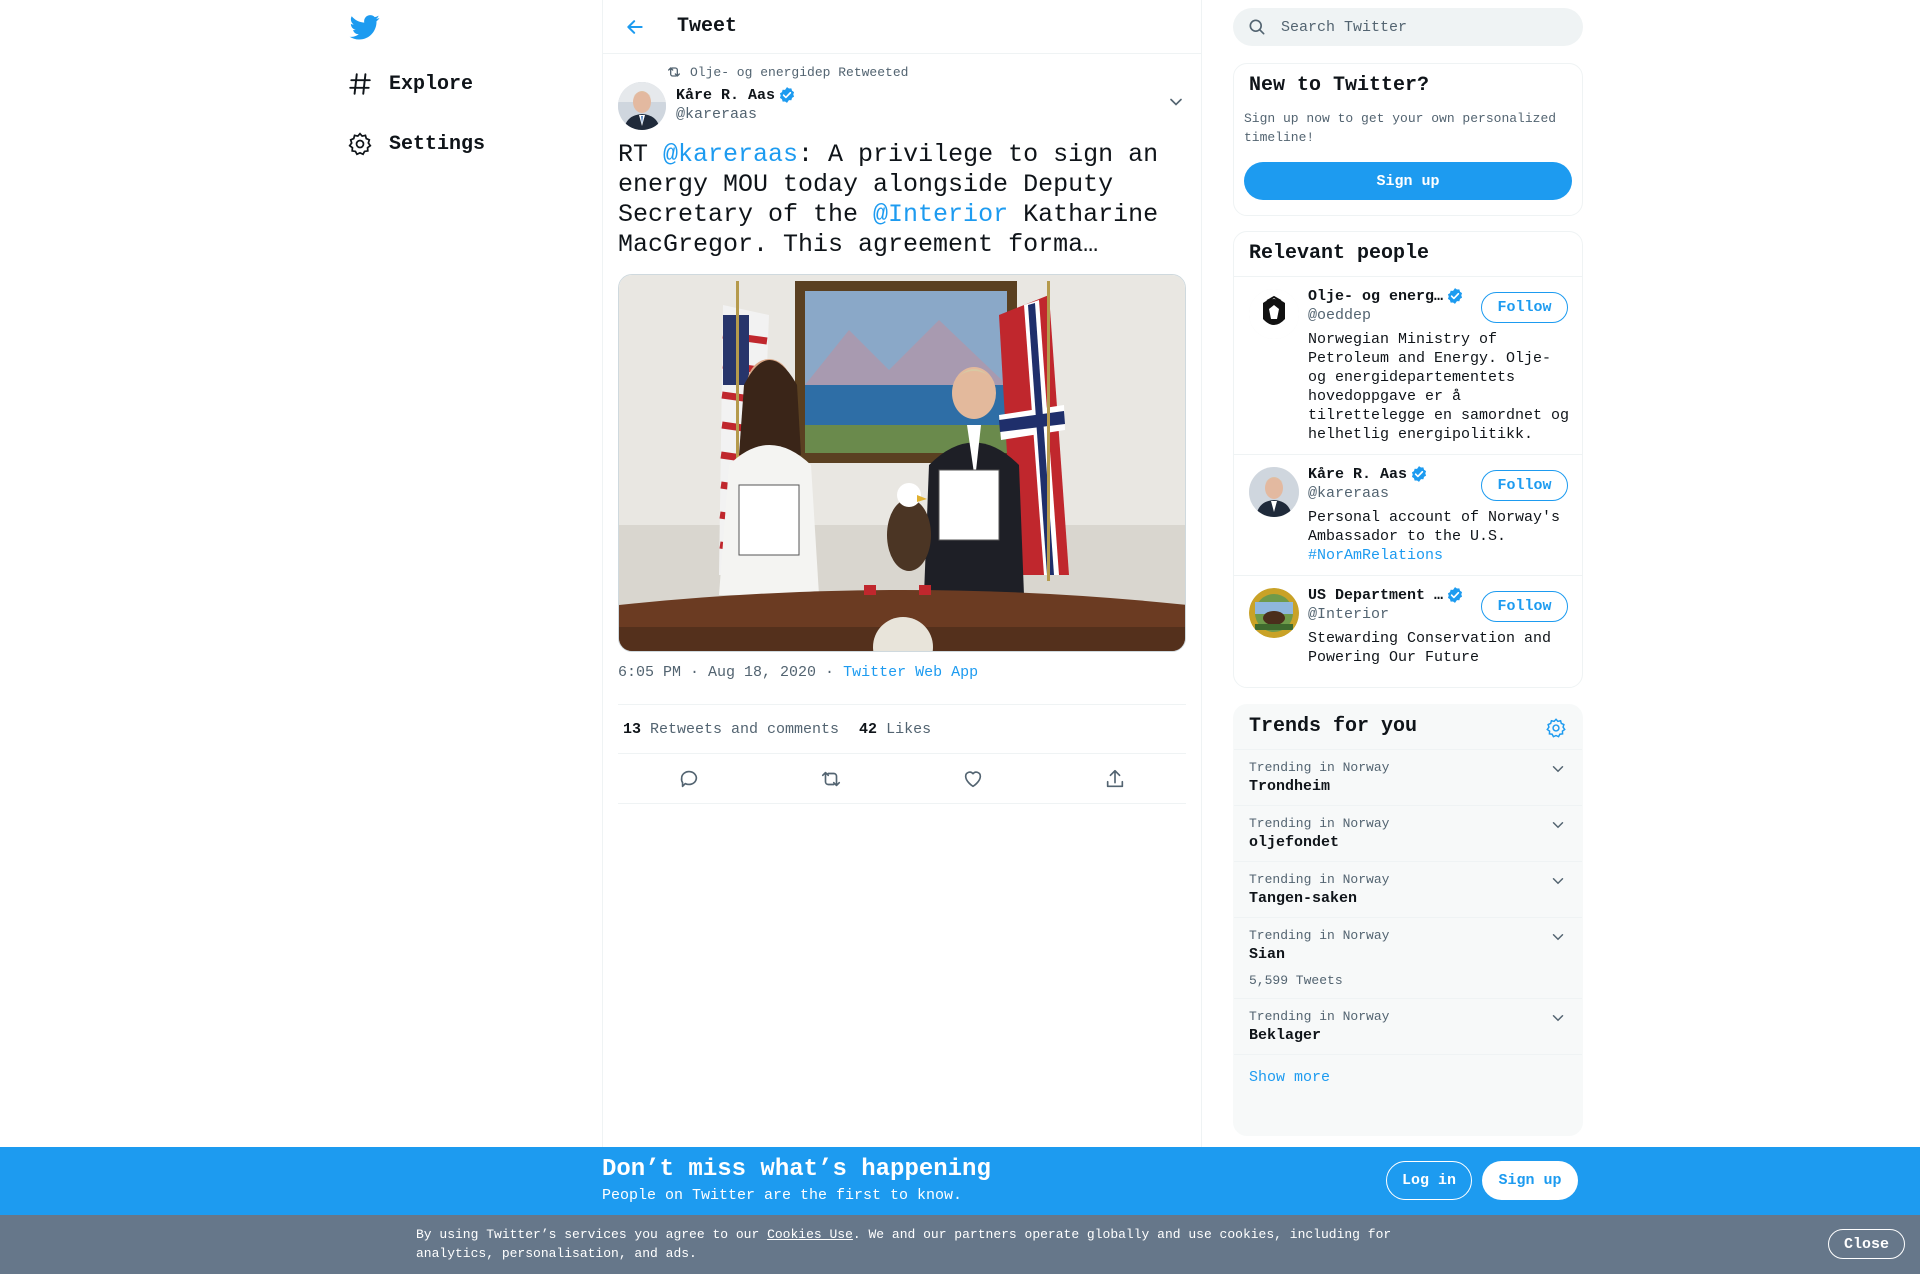  I want to click on tweet-actions, so click(902, 779).